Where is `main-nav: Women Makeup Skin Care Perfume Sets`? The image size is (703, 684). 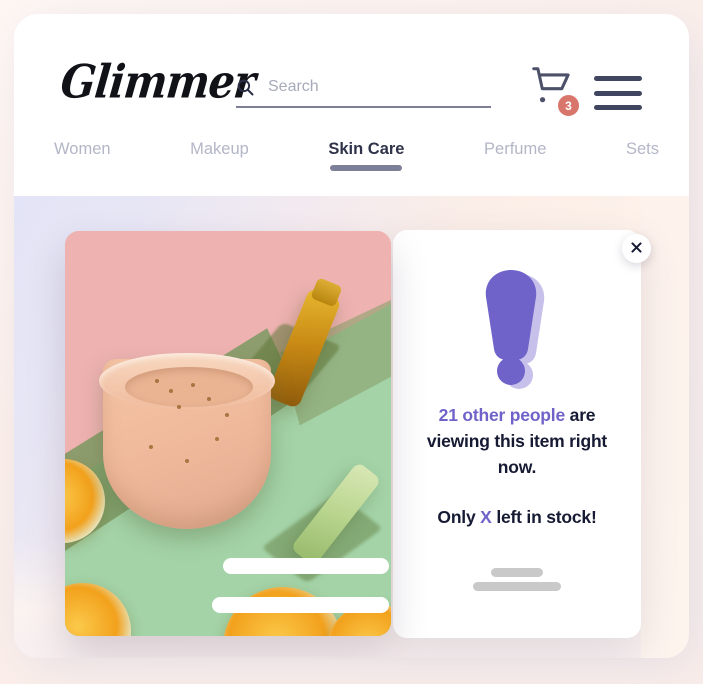 main-nav: Women Makeup Skin Care Perfume Sets is located at coordinates (356, 162).